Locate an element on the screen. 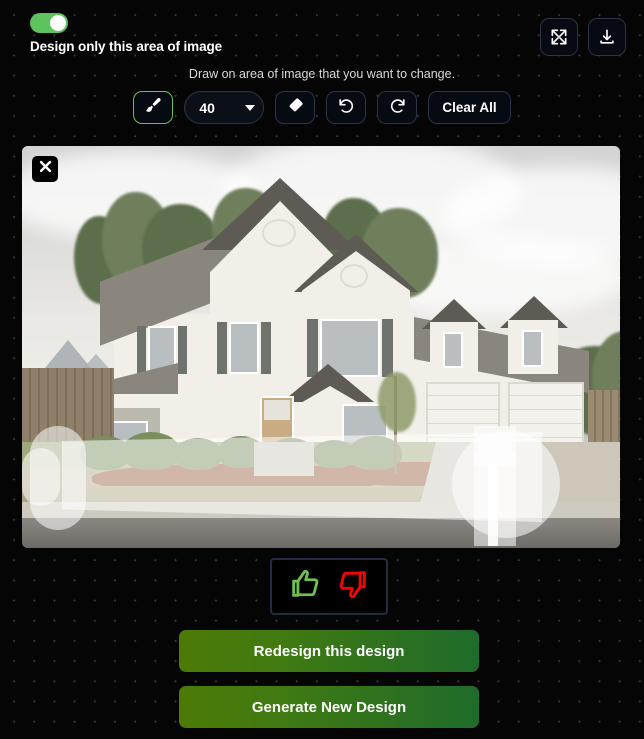  clear-all-label: Clear All is located at coordinates (469, 107).